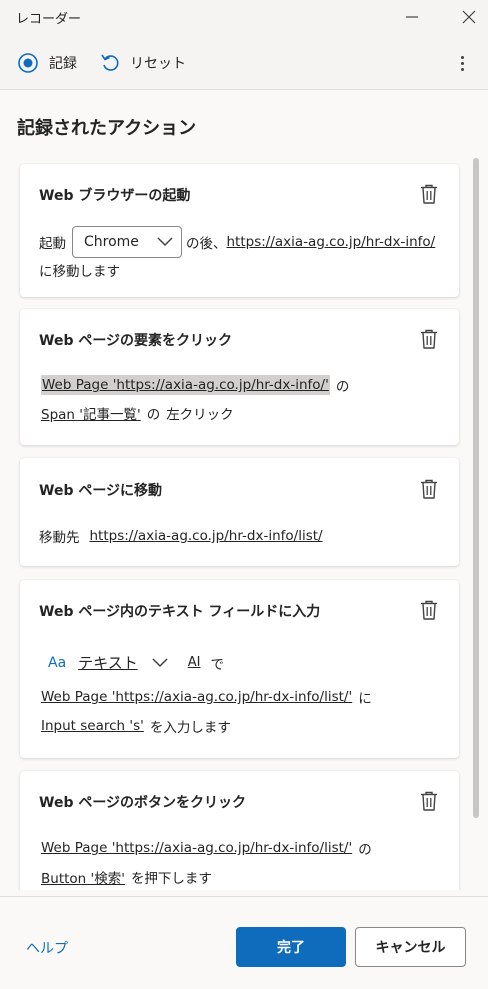 Image resolution: width=488 pixels, height=989 pixels. I want to click on done-button: 完了, so click(291, 947).